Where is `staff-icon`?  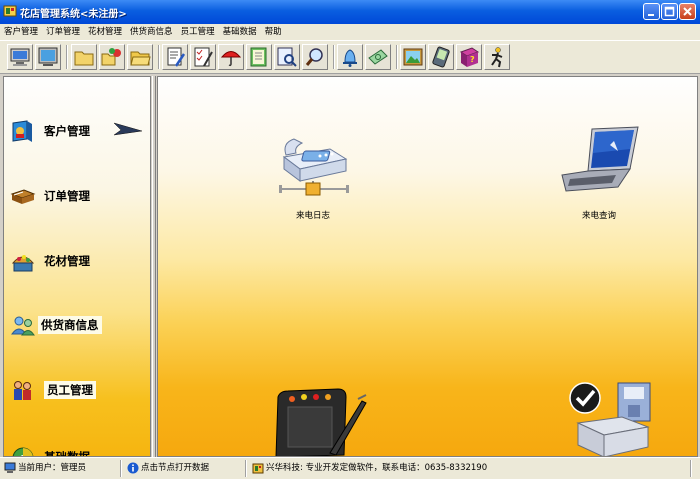 staff-icon is located at coordinates (22, 390).